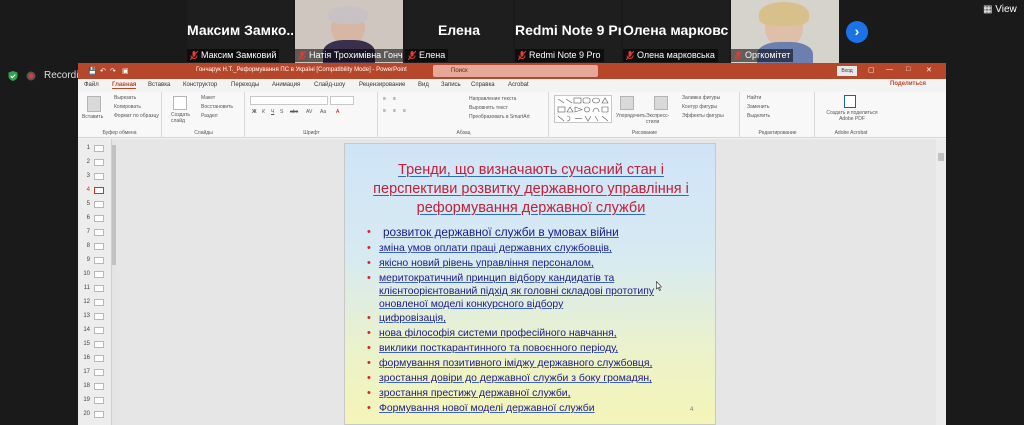 This screenshot has height=425, width=1024. I want to click on redo-icon: ↷, so click(113, 71).